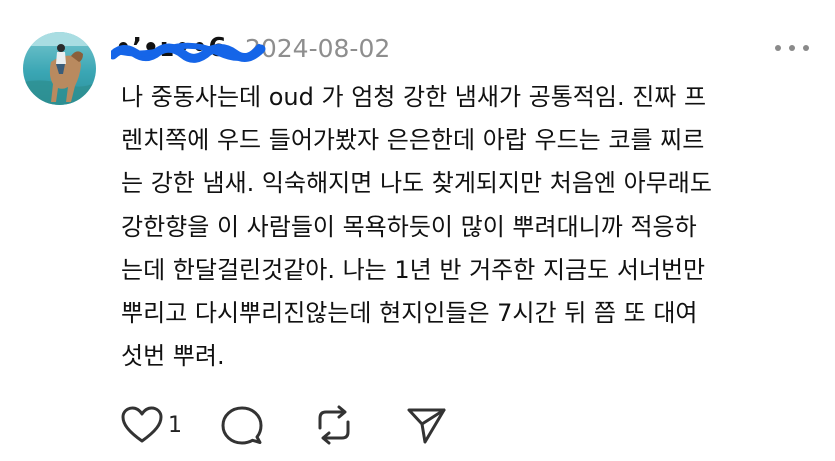  I want to click on post-body-line: 나 중동사는데 oud 가 엄청 강한 냄새가 공통적임. 진짜 프, so click(414, 97).